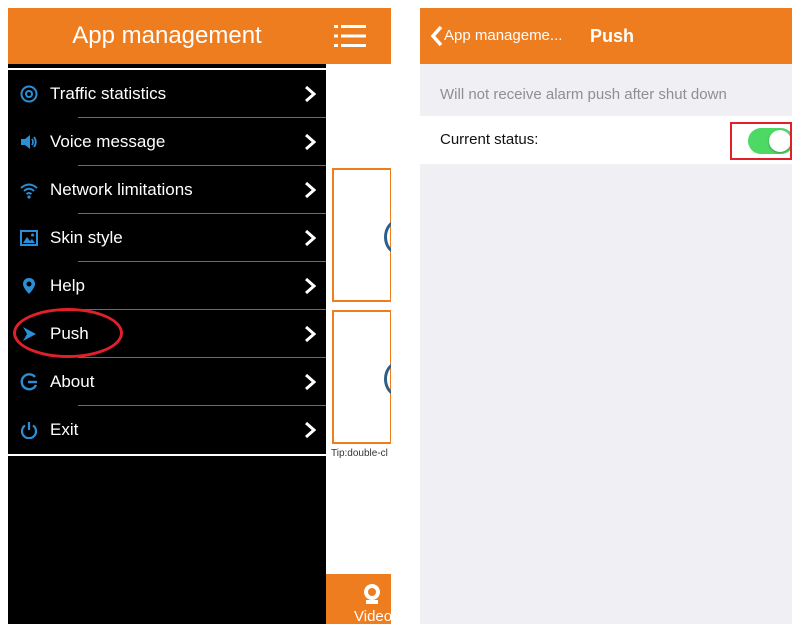  What do you see at coordinates (29, 94) in the screenshot?
I see `traffic-icon` at bounding box center [29, 94].